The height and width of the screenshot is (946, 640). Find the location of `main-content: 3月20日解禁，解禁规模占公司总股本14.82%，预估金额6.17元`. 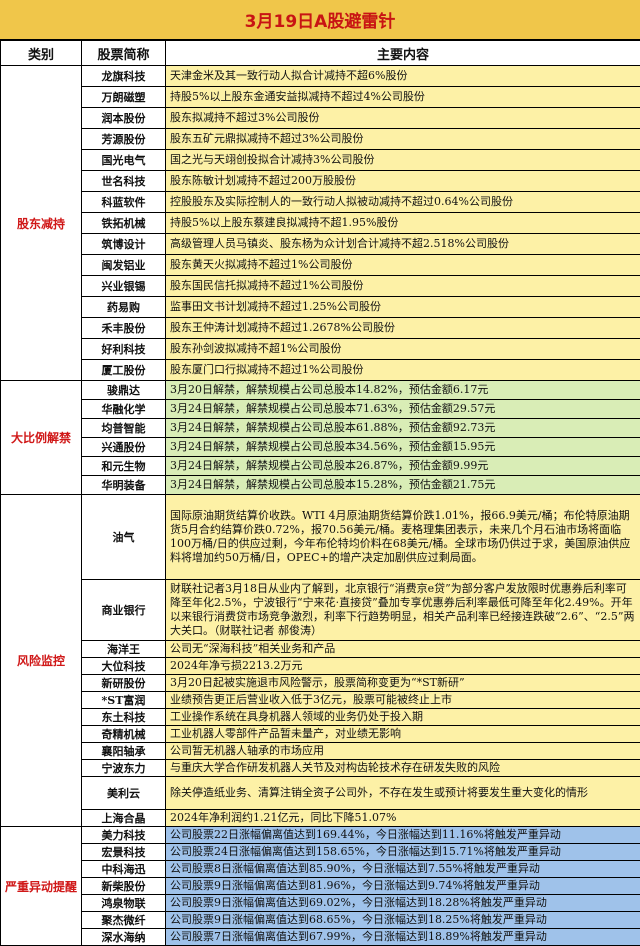

main-content: 3月20日解禁，解禁规模占公司总股本14.82%，预估金额6.17元 is located at coordinates (403, 390).